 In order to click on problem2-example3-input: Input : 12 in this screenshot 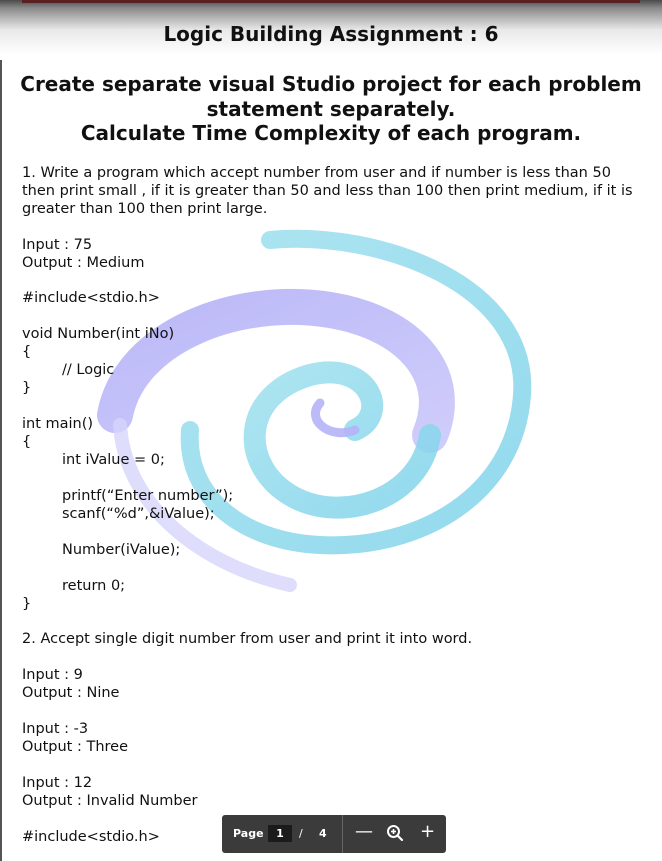, I will do `click(57, 783)`.